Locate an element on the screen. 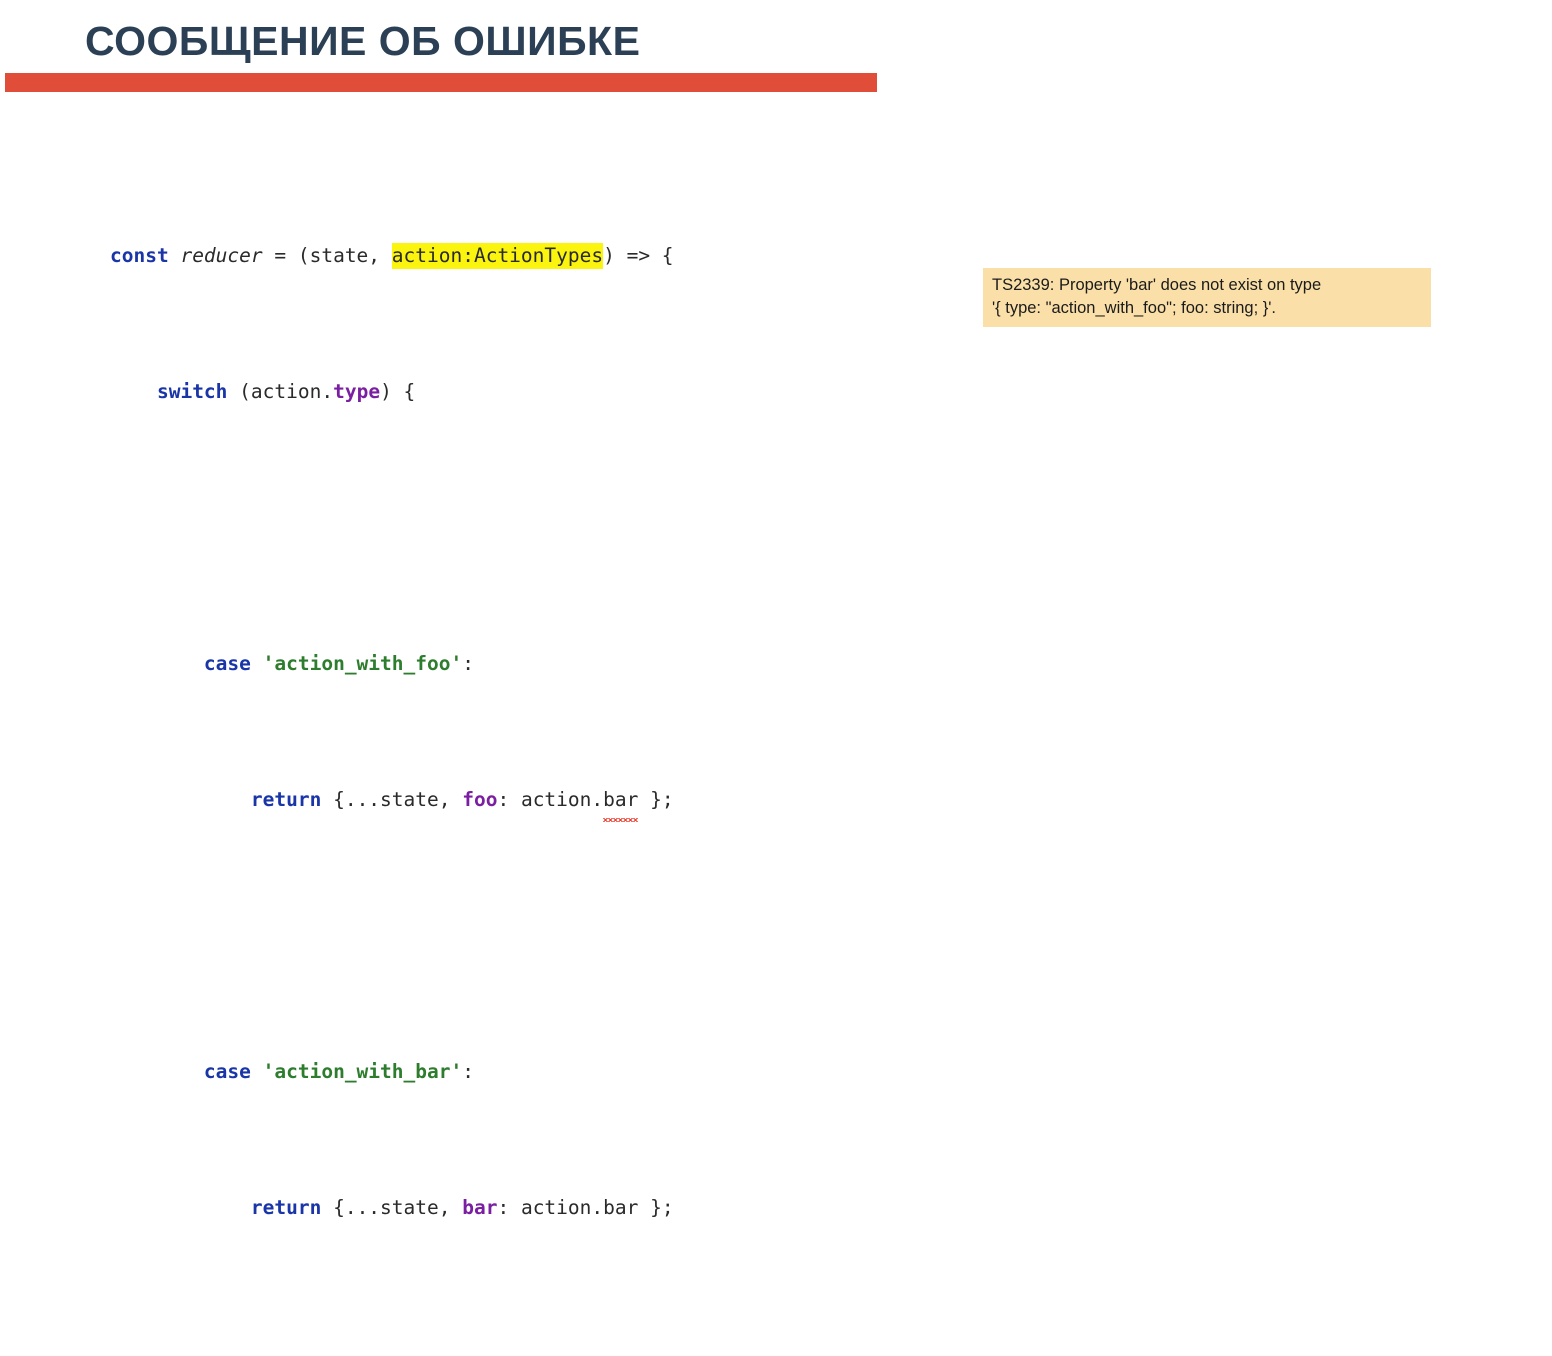 This screenshot has height=1356, width=1552. code-line-5: return {...state, foo: action.bar }; is located at coordinates (392, 802).